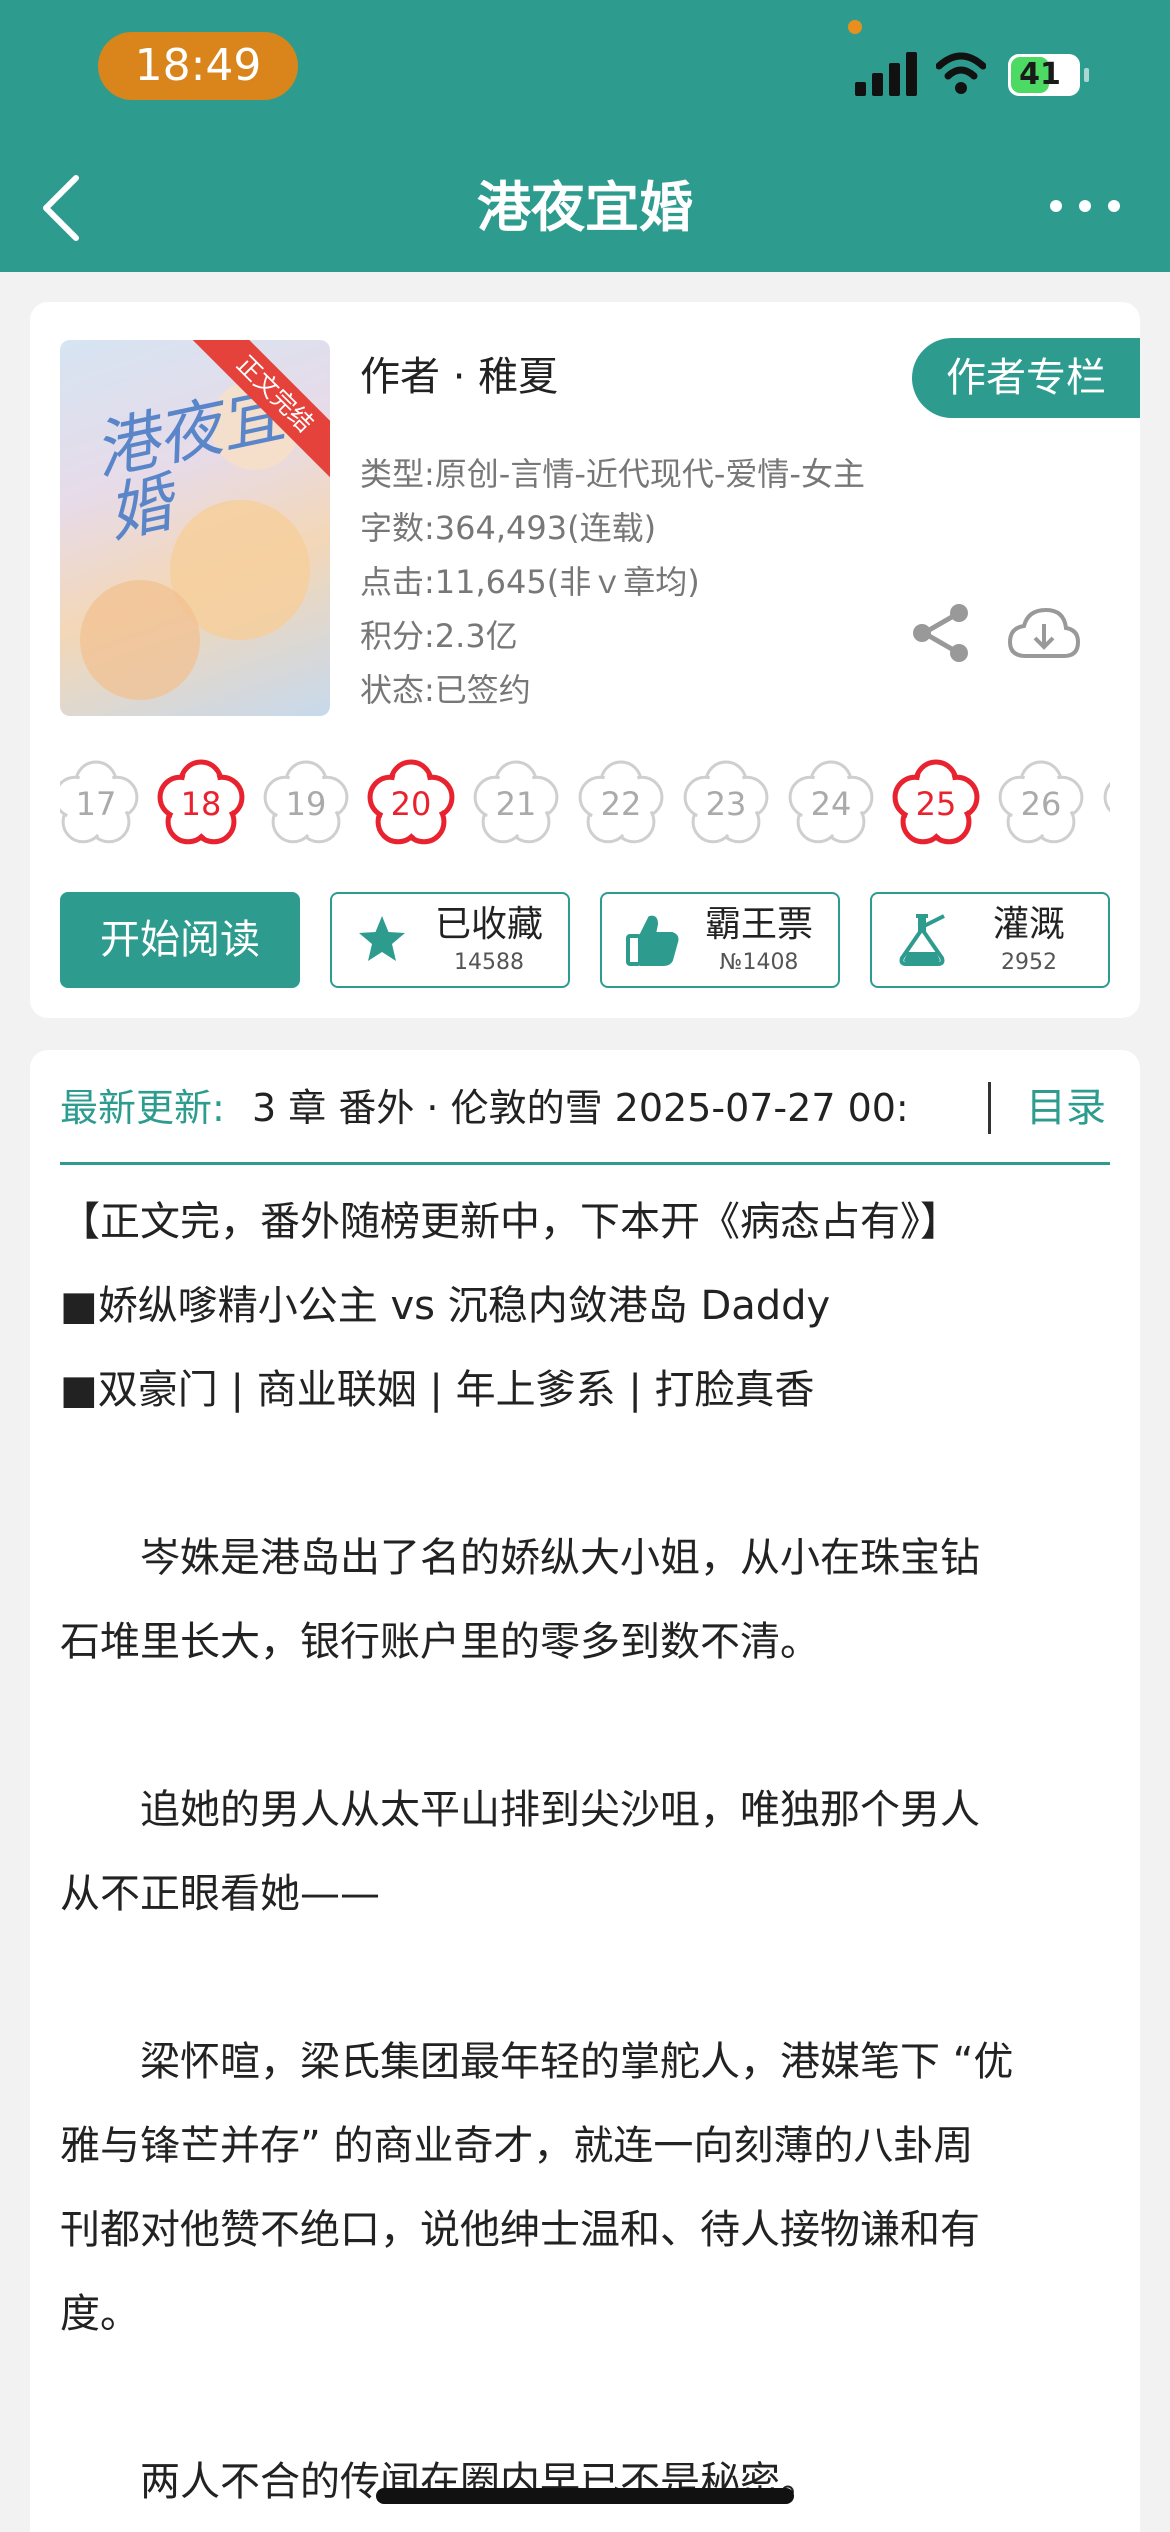 This screenshot has height=2532, width=1170. What do you see at coordinates (607, 1108) in the screenshot?
I see `latest-chapter-link: 3 章 番外 · 伦敦的雪 2025-07-27 00:` at bounding box center [607, 1108].